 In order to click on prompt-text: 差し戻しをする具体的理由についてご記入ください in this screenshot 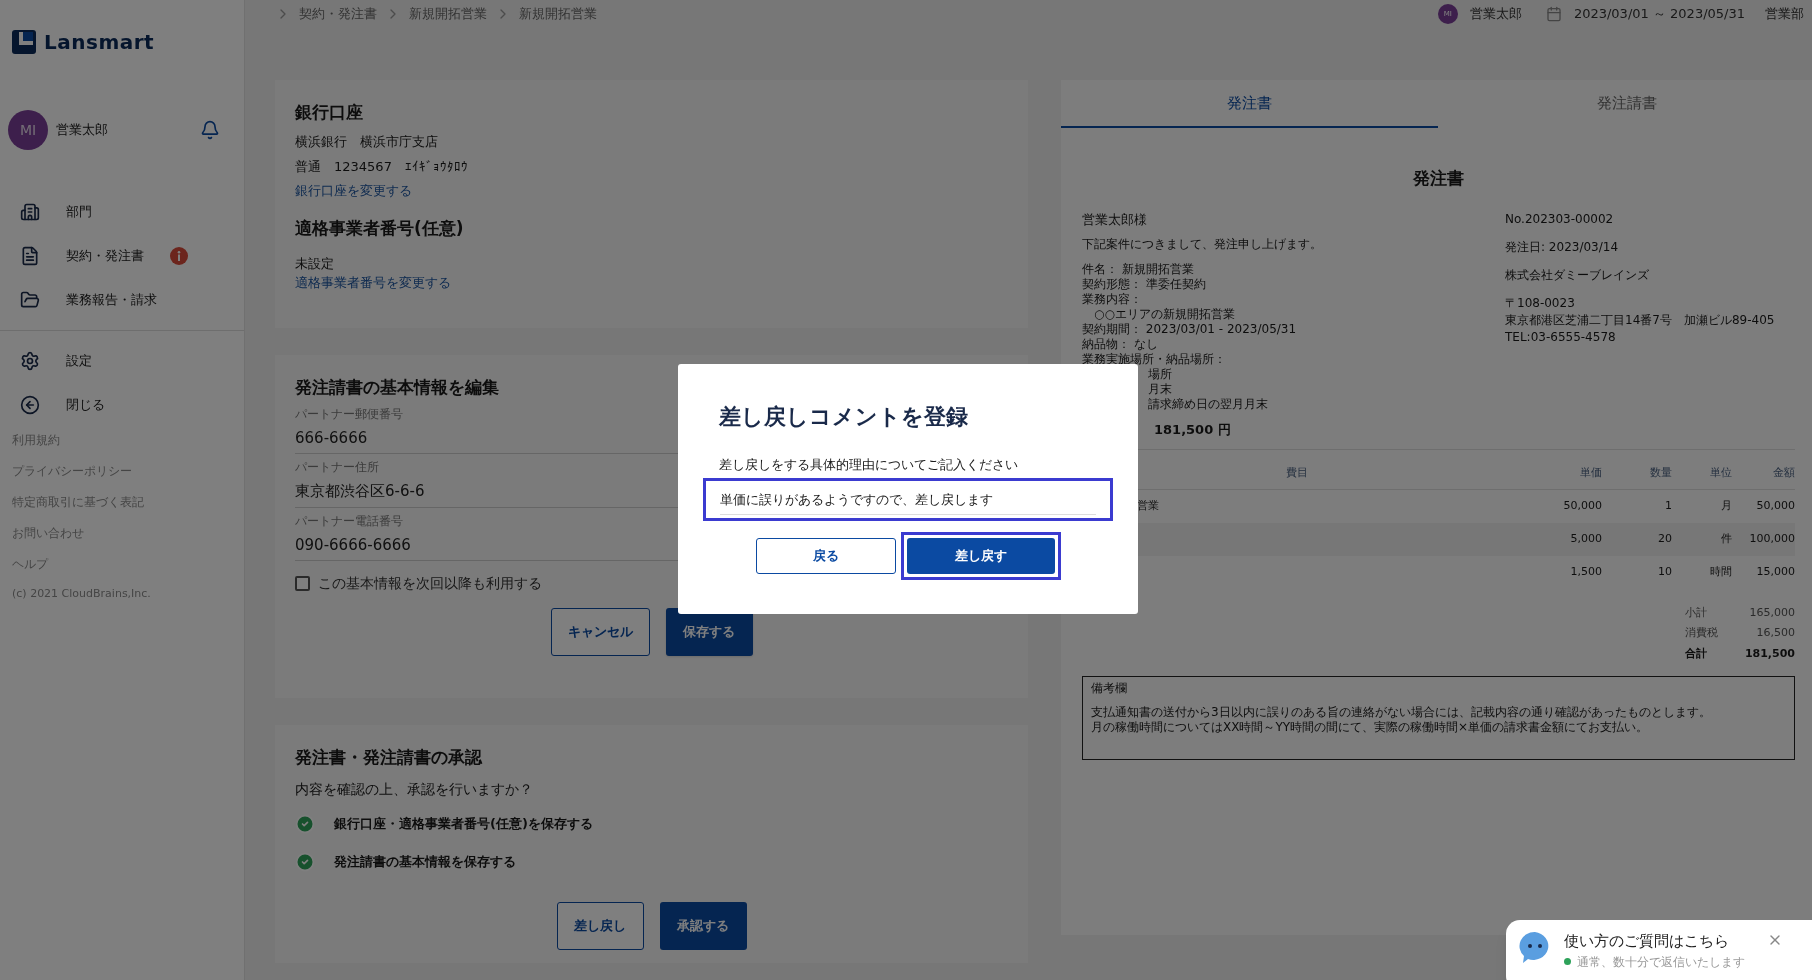, I will do `click(868, 465)`.